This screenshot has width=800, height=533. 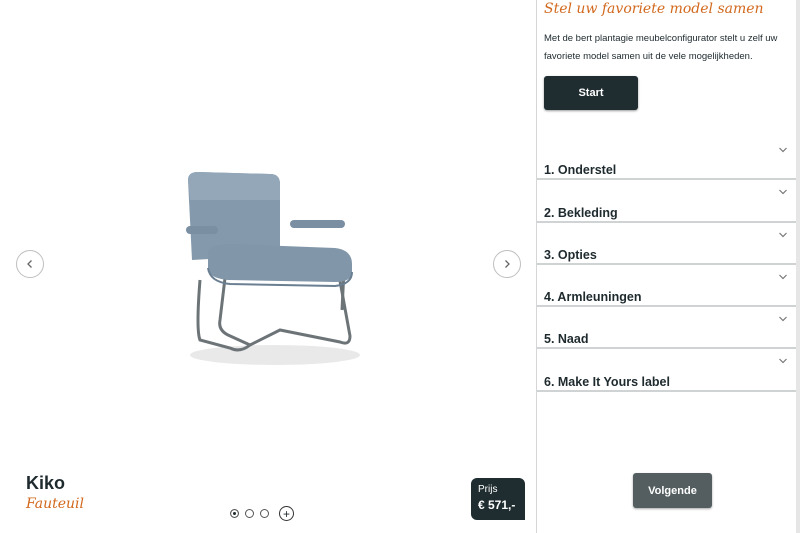 I want to click on gallery-pagination: +, so click(x=262, y=513).